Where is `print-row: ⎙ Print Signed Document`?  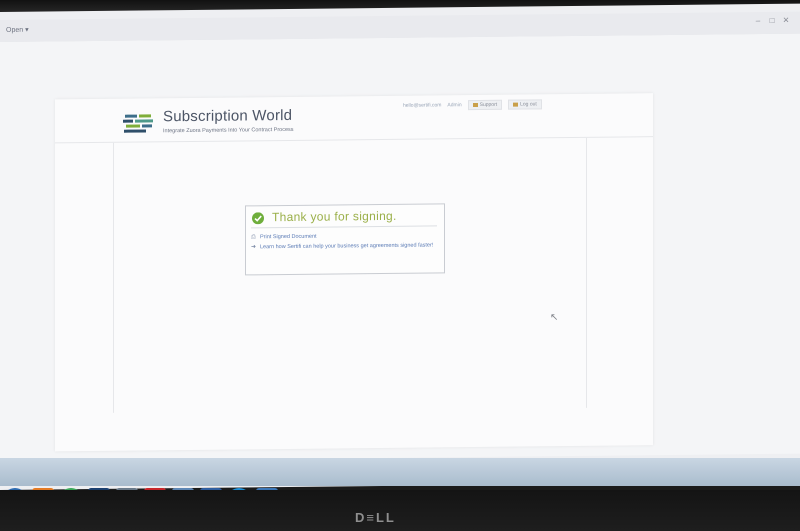 print-row: ⎙ Print Signed Document is located at coordinates (345, 236).